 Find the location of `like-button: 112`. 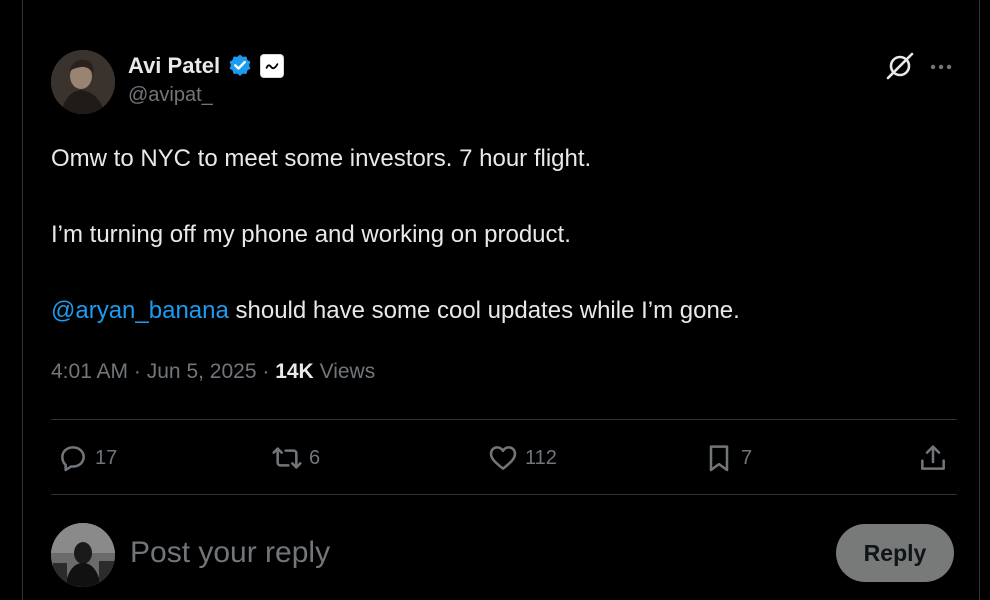

like-button: 112 is located at coordinates (522, 458).